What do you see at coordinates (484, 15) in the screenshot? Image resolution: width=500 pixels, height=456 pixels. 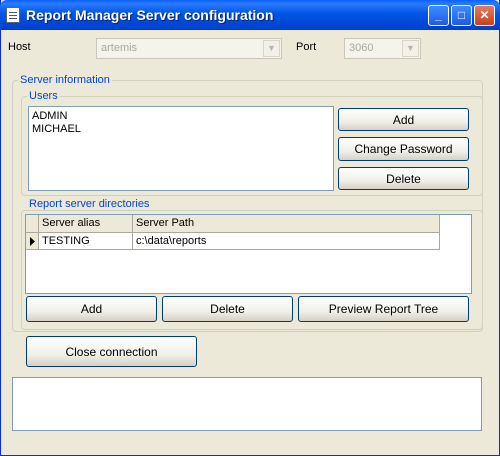 I see `close-button: ✕` at bounding box center [484, 15].